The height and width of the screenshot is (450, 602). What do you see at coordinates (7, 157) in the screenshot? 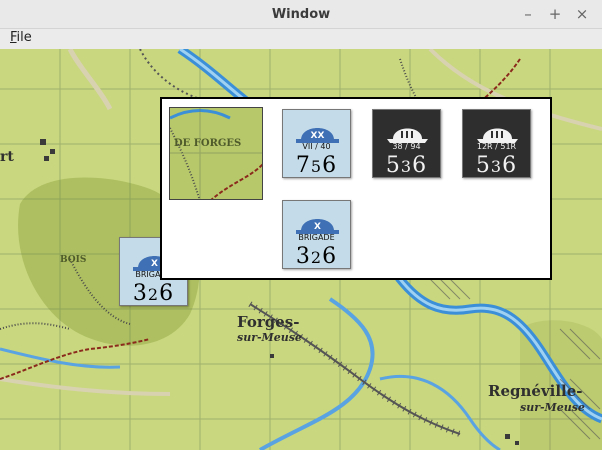
I see `map-label-art: rt` at bounding box center [7, 157].